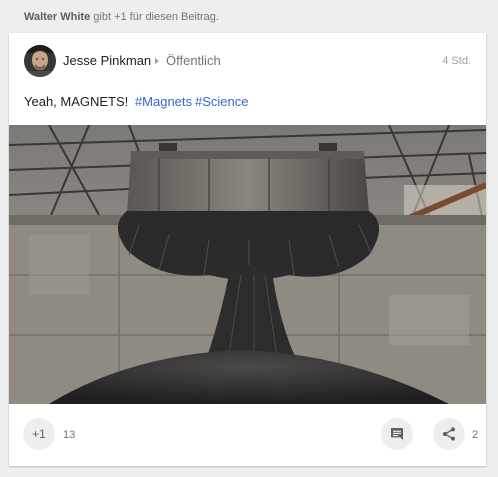 The height and width of the screenshot is (477, 498). I want to click on activity-text: gibt +1 für diesen Beitrag., so click(156, 17).